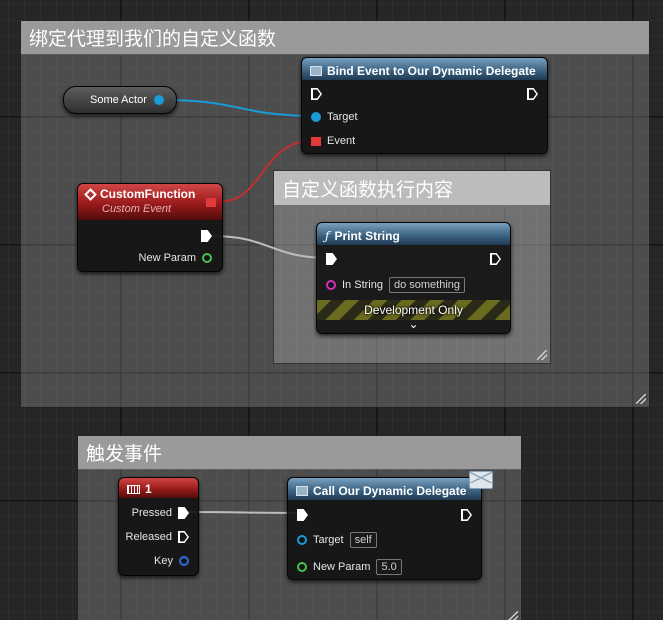 This screenshot has height=620, width=663. What do you see at coordinates (427, 285) in the screenshot?
I see `in-string-input: do something` at bounding box center [427, 285].